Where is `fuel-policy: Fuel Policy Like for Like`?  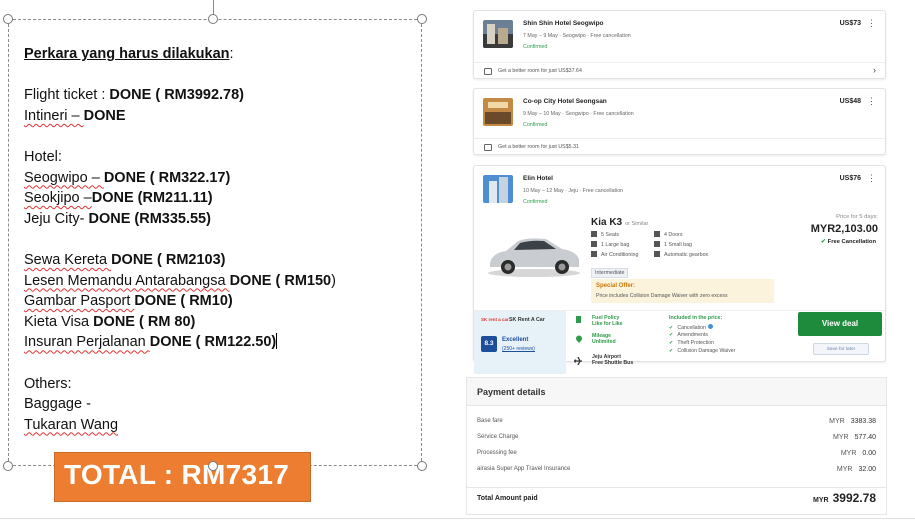
fuel-policy: Fuel Policy Like for Like is located at coordinates (607, 321).